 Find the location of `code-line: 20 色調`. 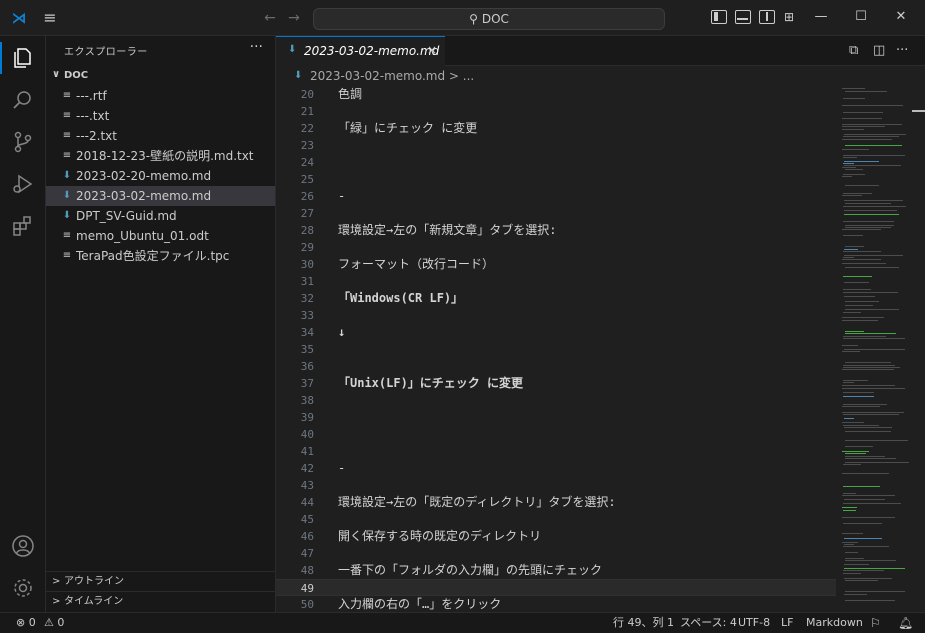

code-line: 20 色調 is located at coordinates (556, 94).